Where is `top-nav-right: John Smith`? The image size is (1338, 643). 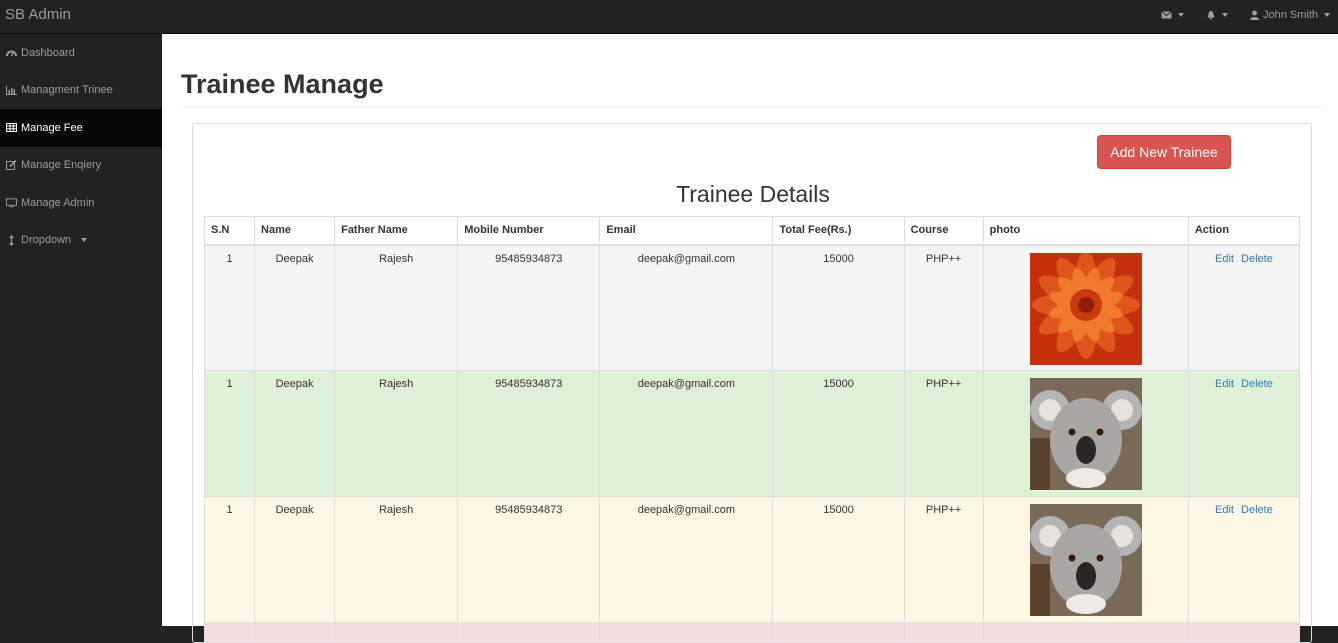 top-nav-right: John Smith is located at coordinates (1245, 15).